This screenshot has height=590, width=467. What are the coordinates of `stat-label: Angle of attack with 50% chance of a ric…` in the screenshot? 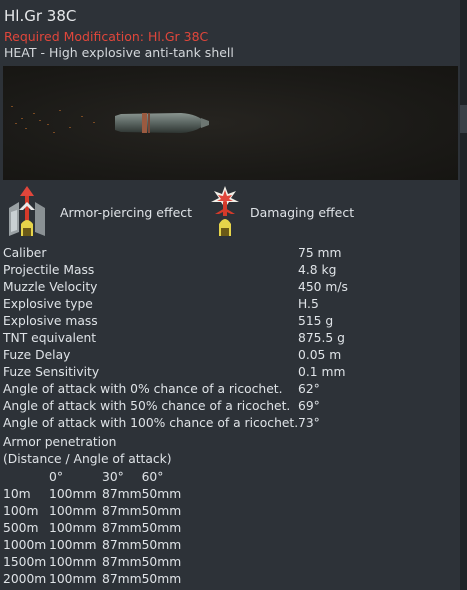 It's located at (147, 406).